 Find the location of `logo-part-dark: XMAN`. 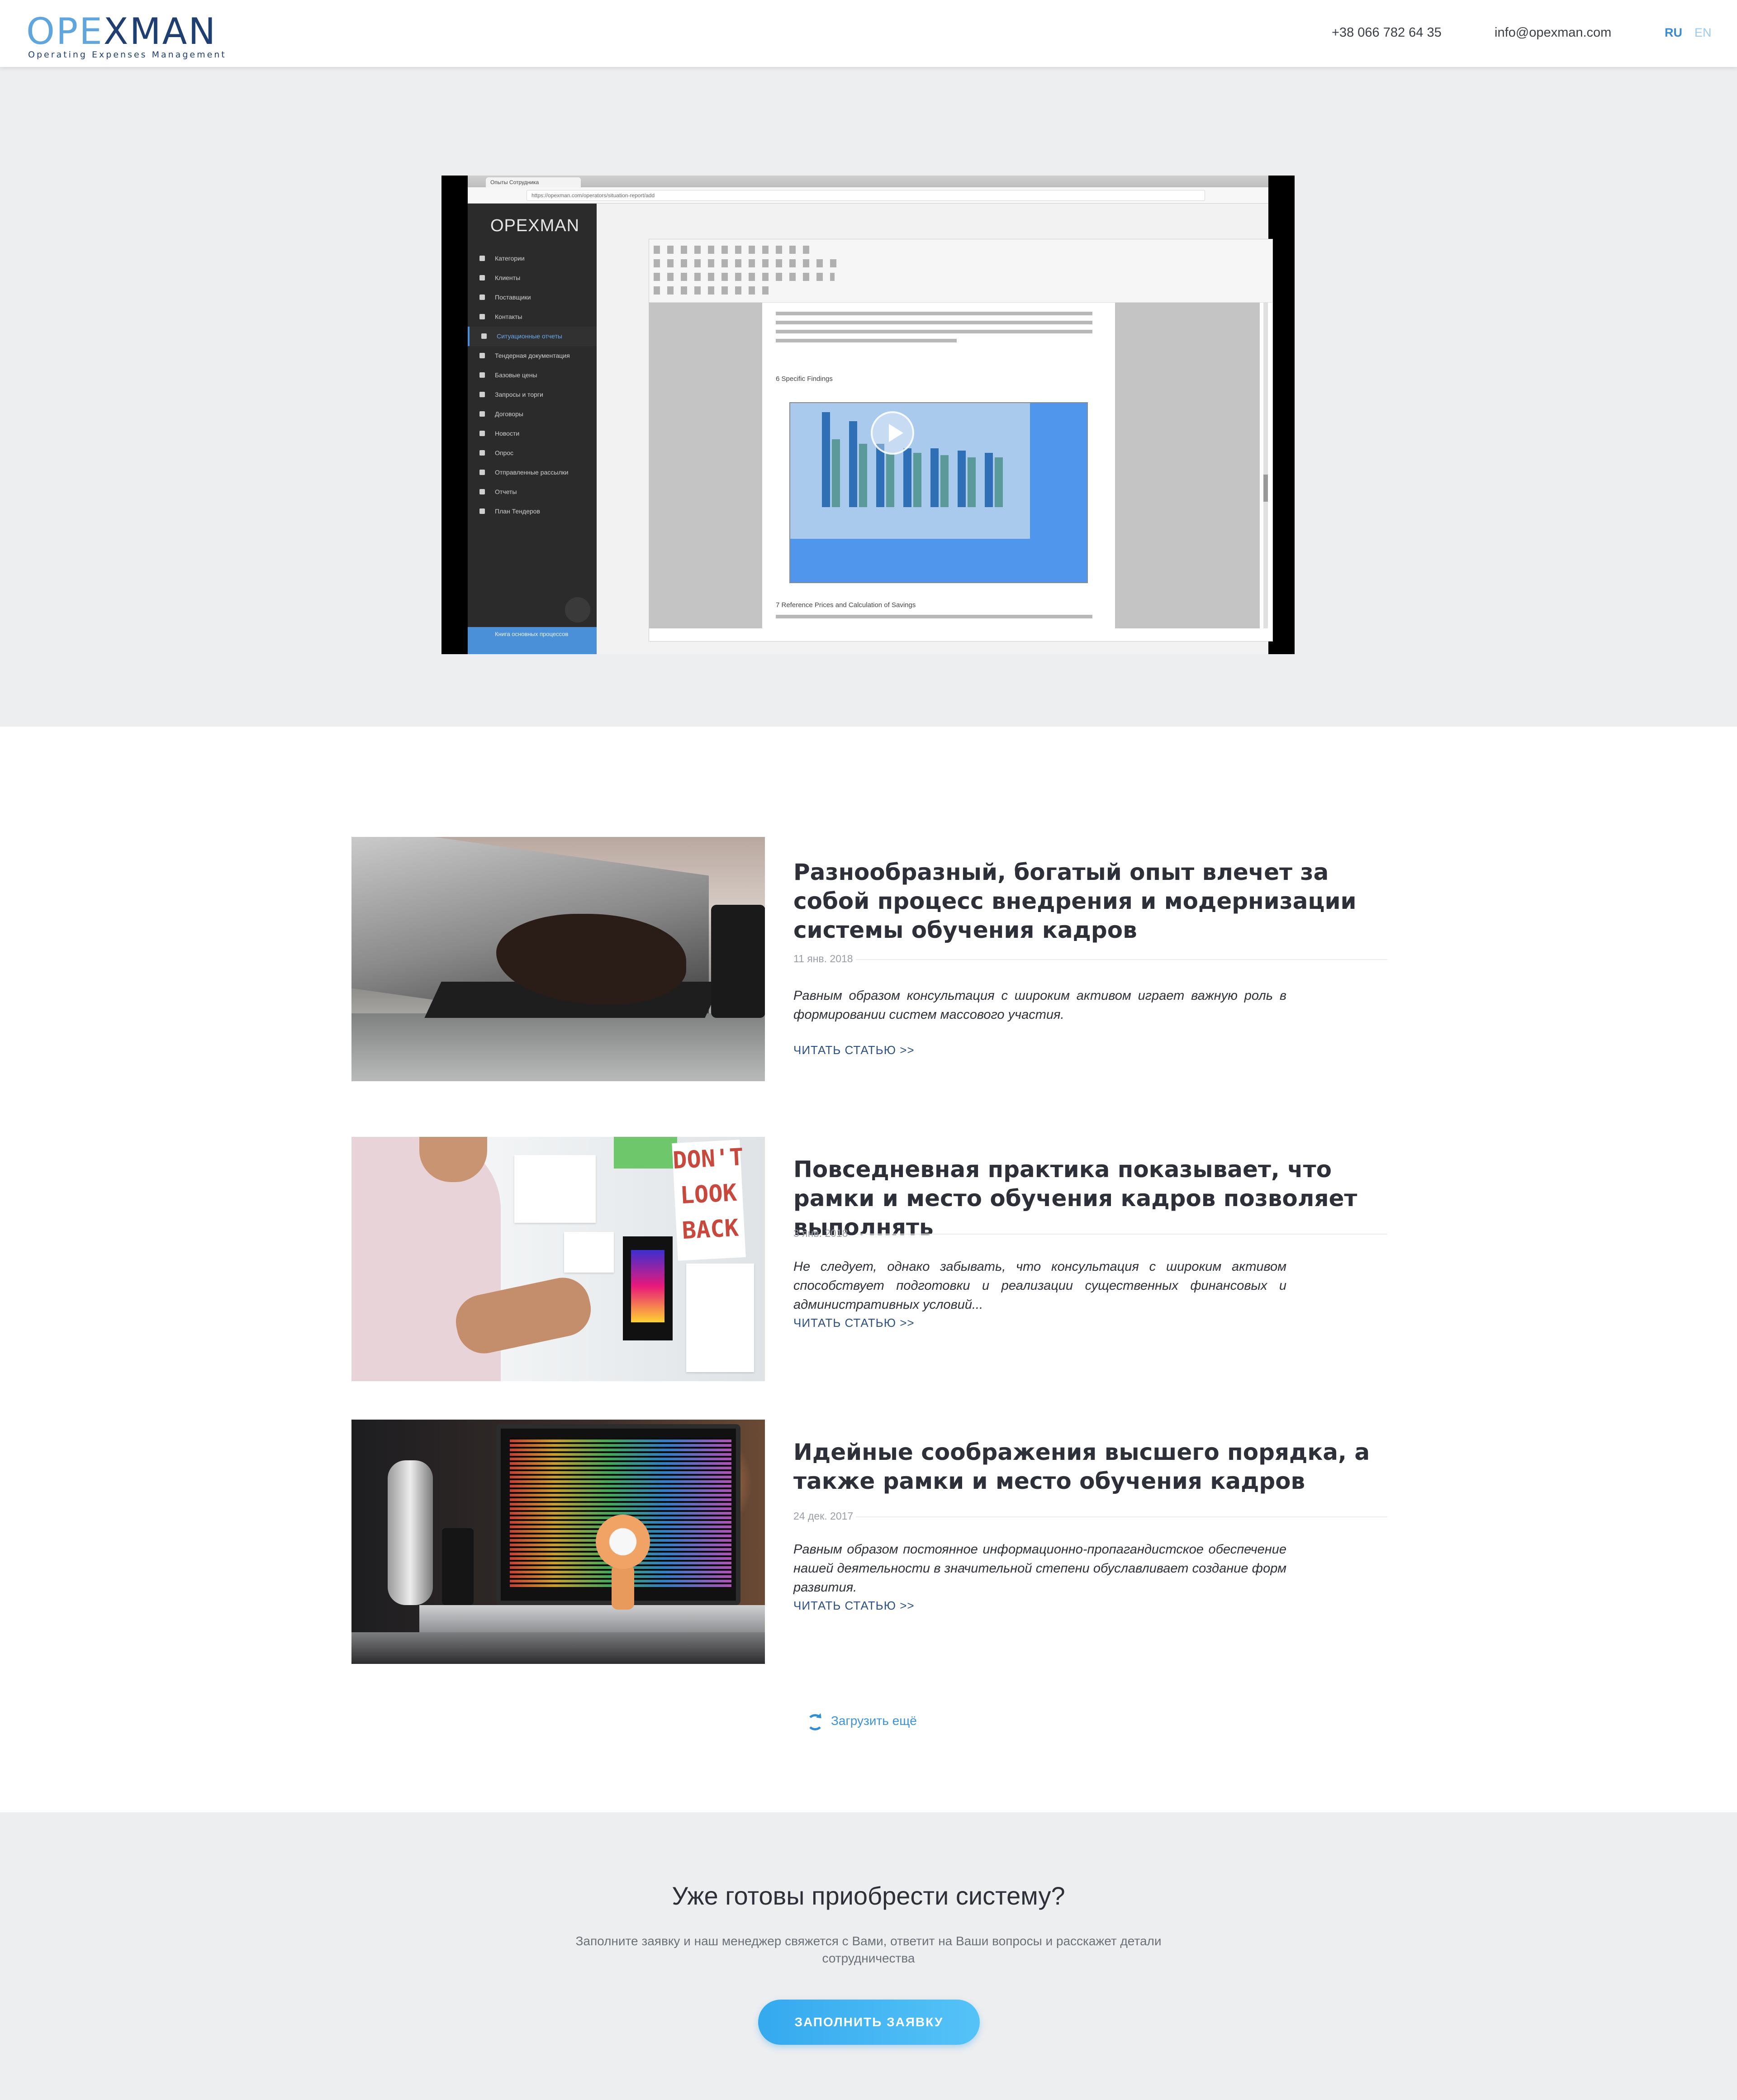

logo-part-dark: XMAN is located at coordinates (160, 31).